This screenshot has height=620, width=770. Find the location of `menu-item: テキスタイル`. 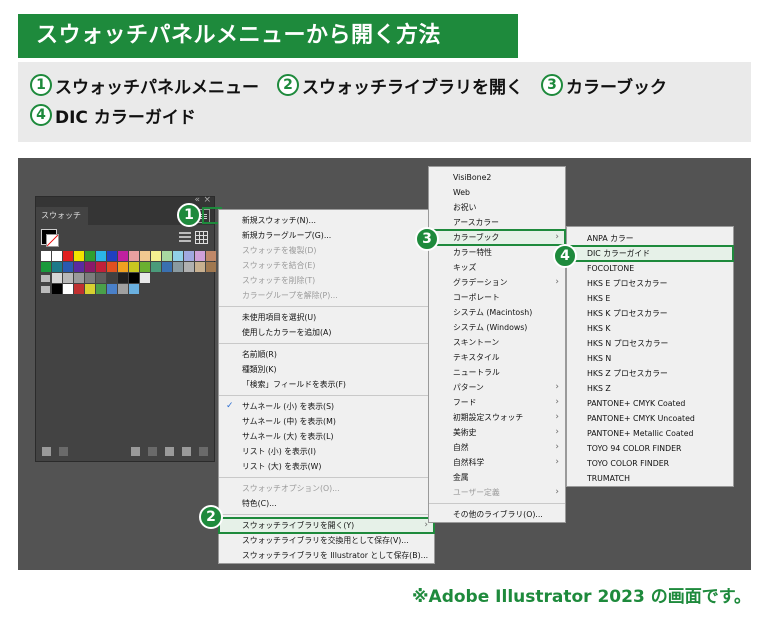

menu-item: テキスタイル is located at coordinates (497, 357).